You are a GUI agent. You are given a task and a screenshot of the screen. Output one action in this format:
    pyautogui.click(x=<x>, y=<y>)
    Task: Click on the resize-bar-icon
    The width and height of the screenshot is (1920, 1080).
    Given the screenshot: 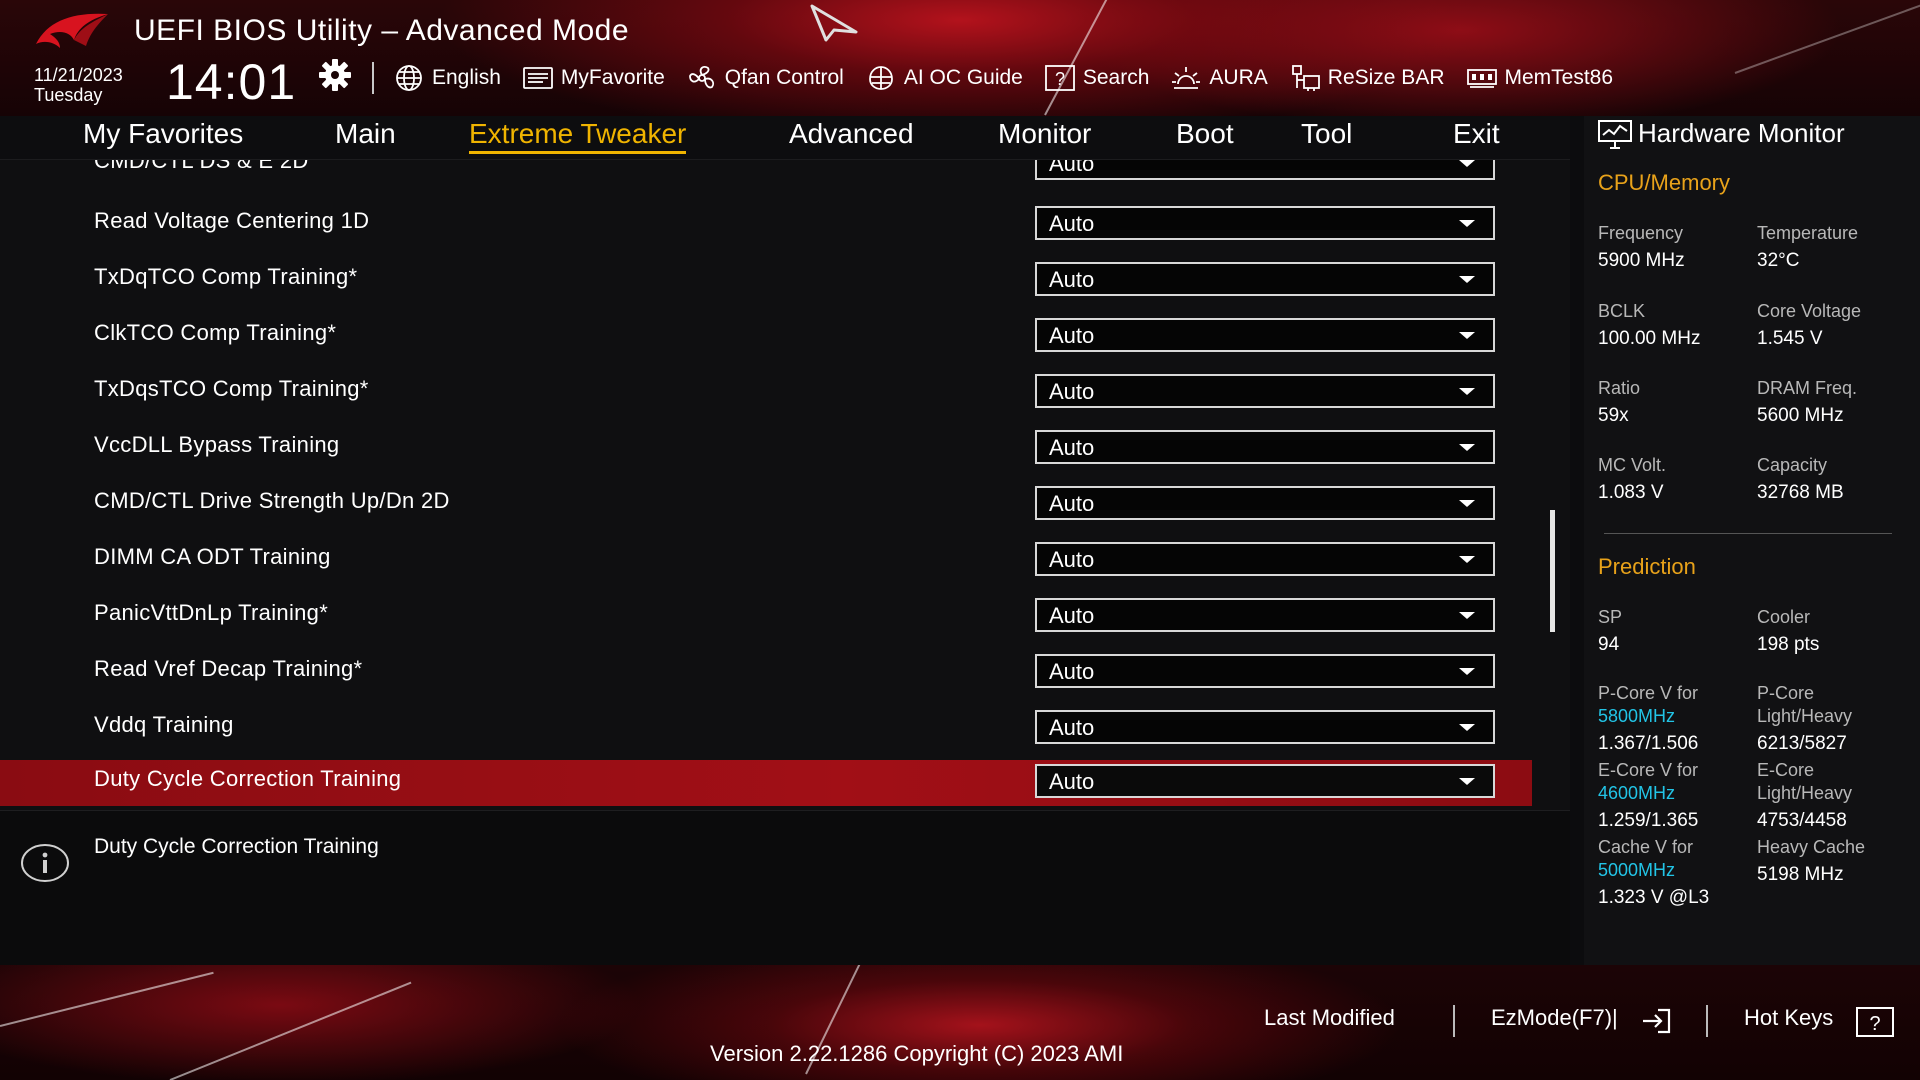 What is the action you would take?
    pyautogui.click(x=1305, y=78)
    